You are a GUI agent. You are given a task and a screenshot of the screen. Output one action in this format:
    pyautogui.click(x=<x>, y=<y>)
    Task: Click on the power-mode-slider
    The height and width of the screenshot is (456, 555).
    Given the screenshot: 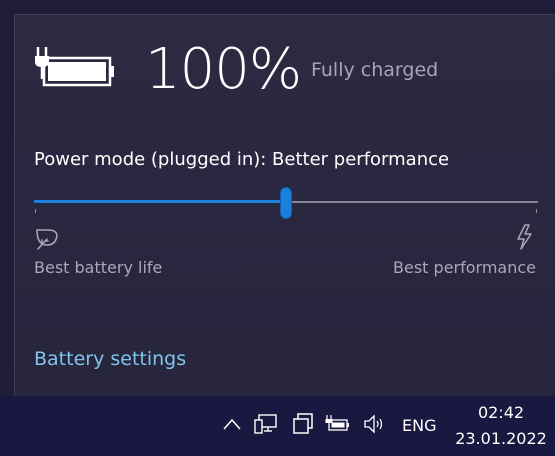 What is the action you would take?
    pyautogui.click(x=286, y=203)
    